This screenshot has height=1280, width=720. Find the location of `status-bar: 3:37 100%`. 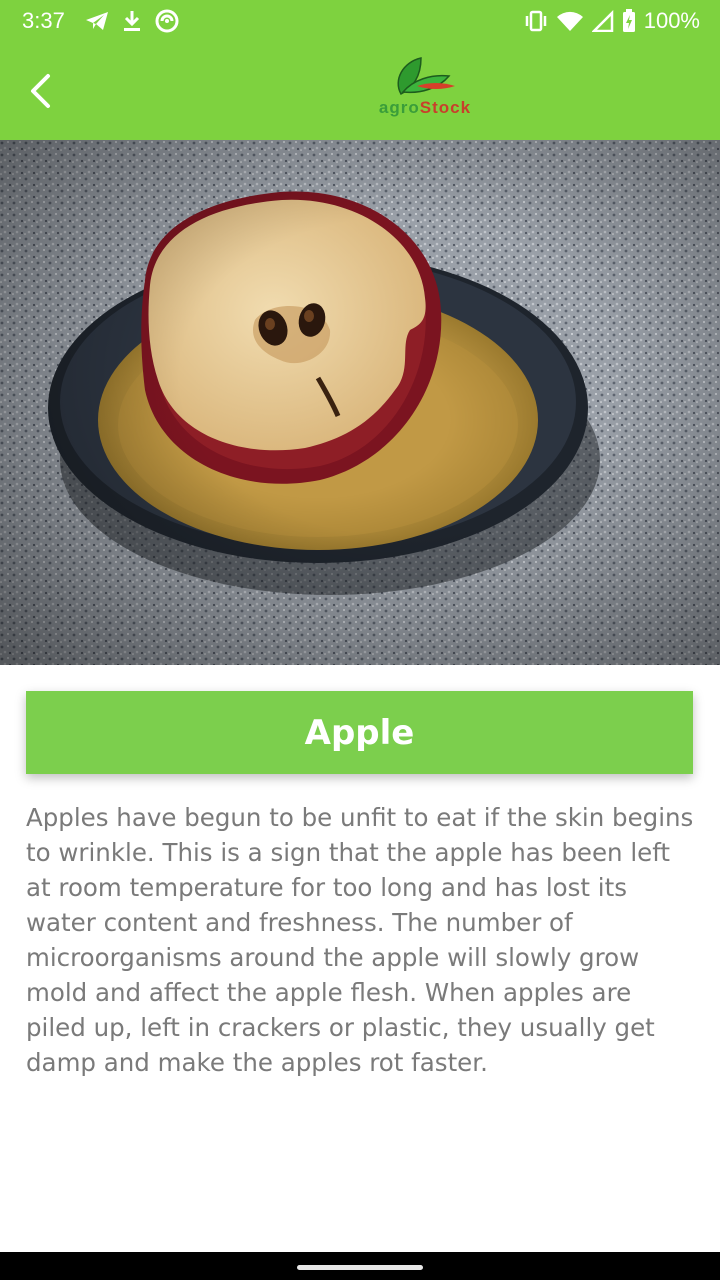

status-bar: 3:37 100% is located at coordinates (360, 21).